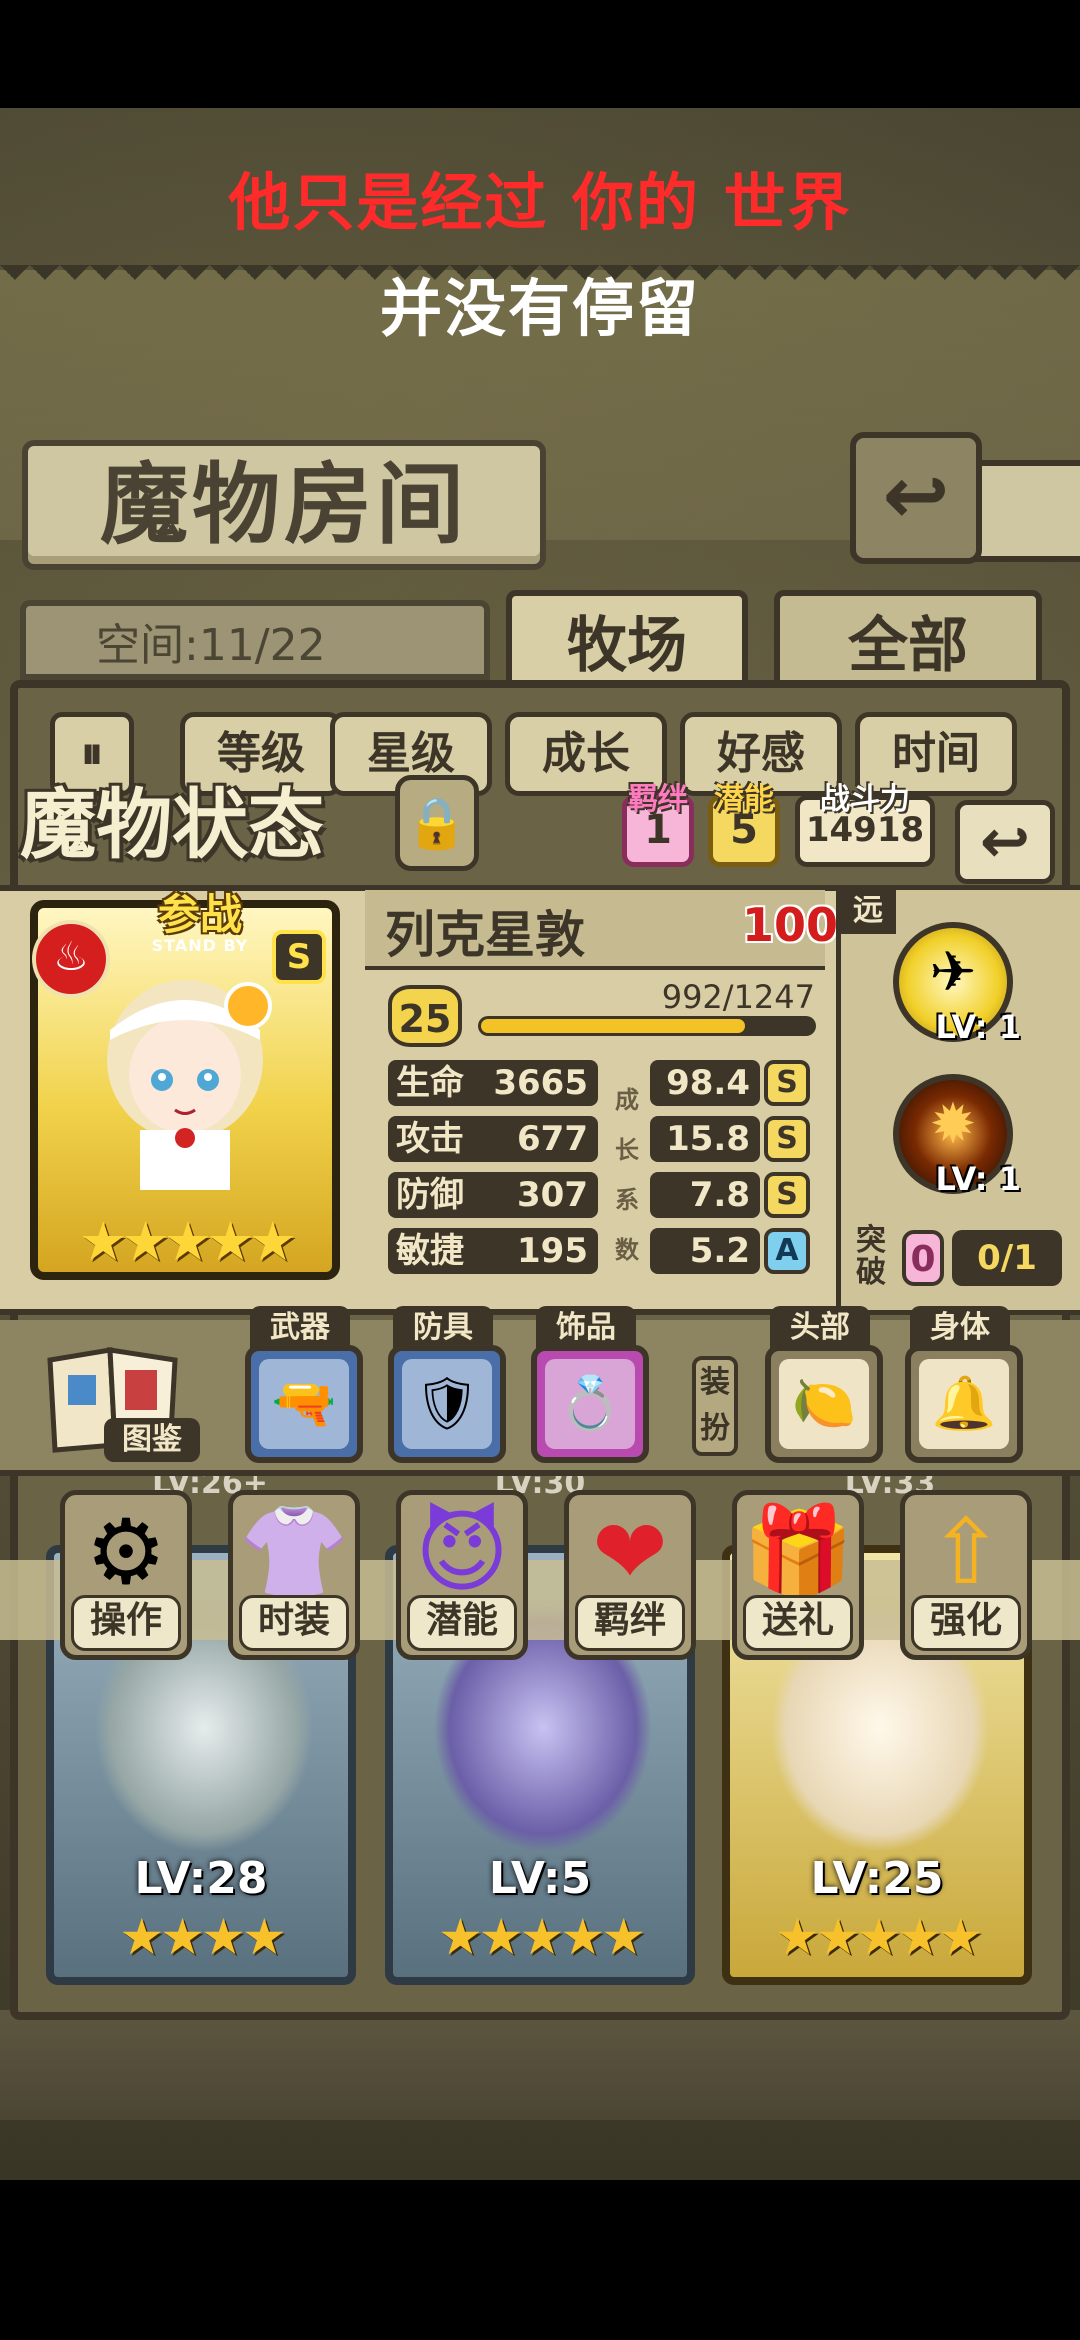 Image resolution: width=1080 pixels, height=2340 pixels. Describe the element at coordinates (877, 1878) in the screenshot. I see `monster-level: LV:25` at that location.